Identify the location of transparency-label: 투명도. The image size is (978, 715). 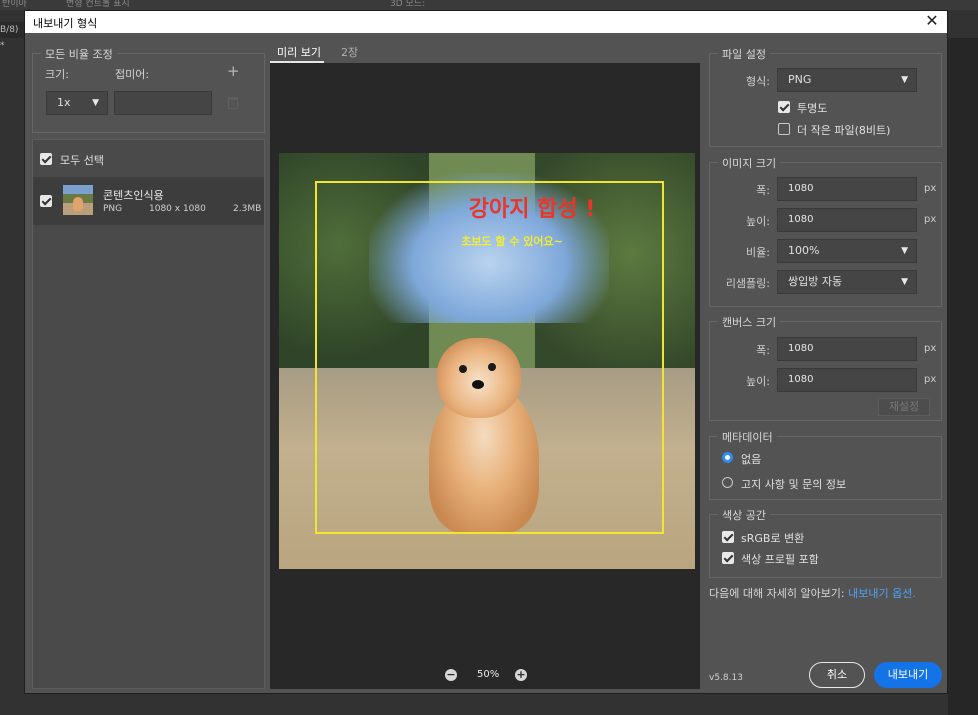
(812, 108).